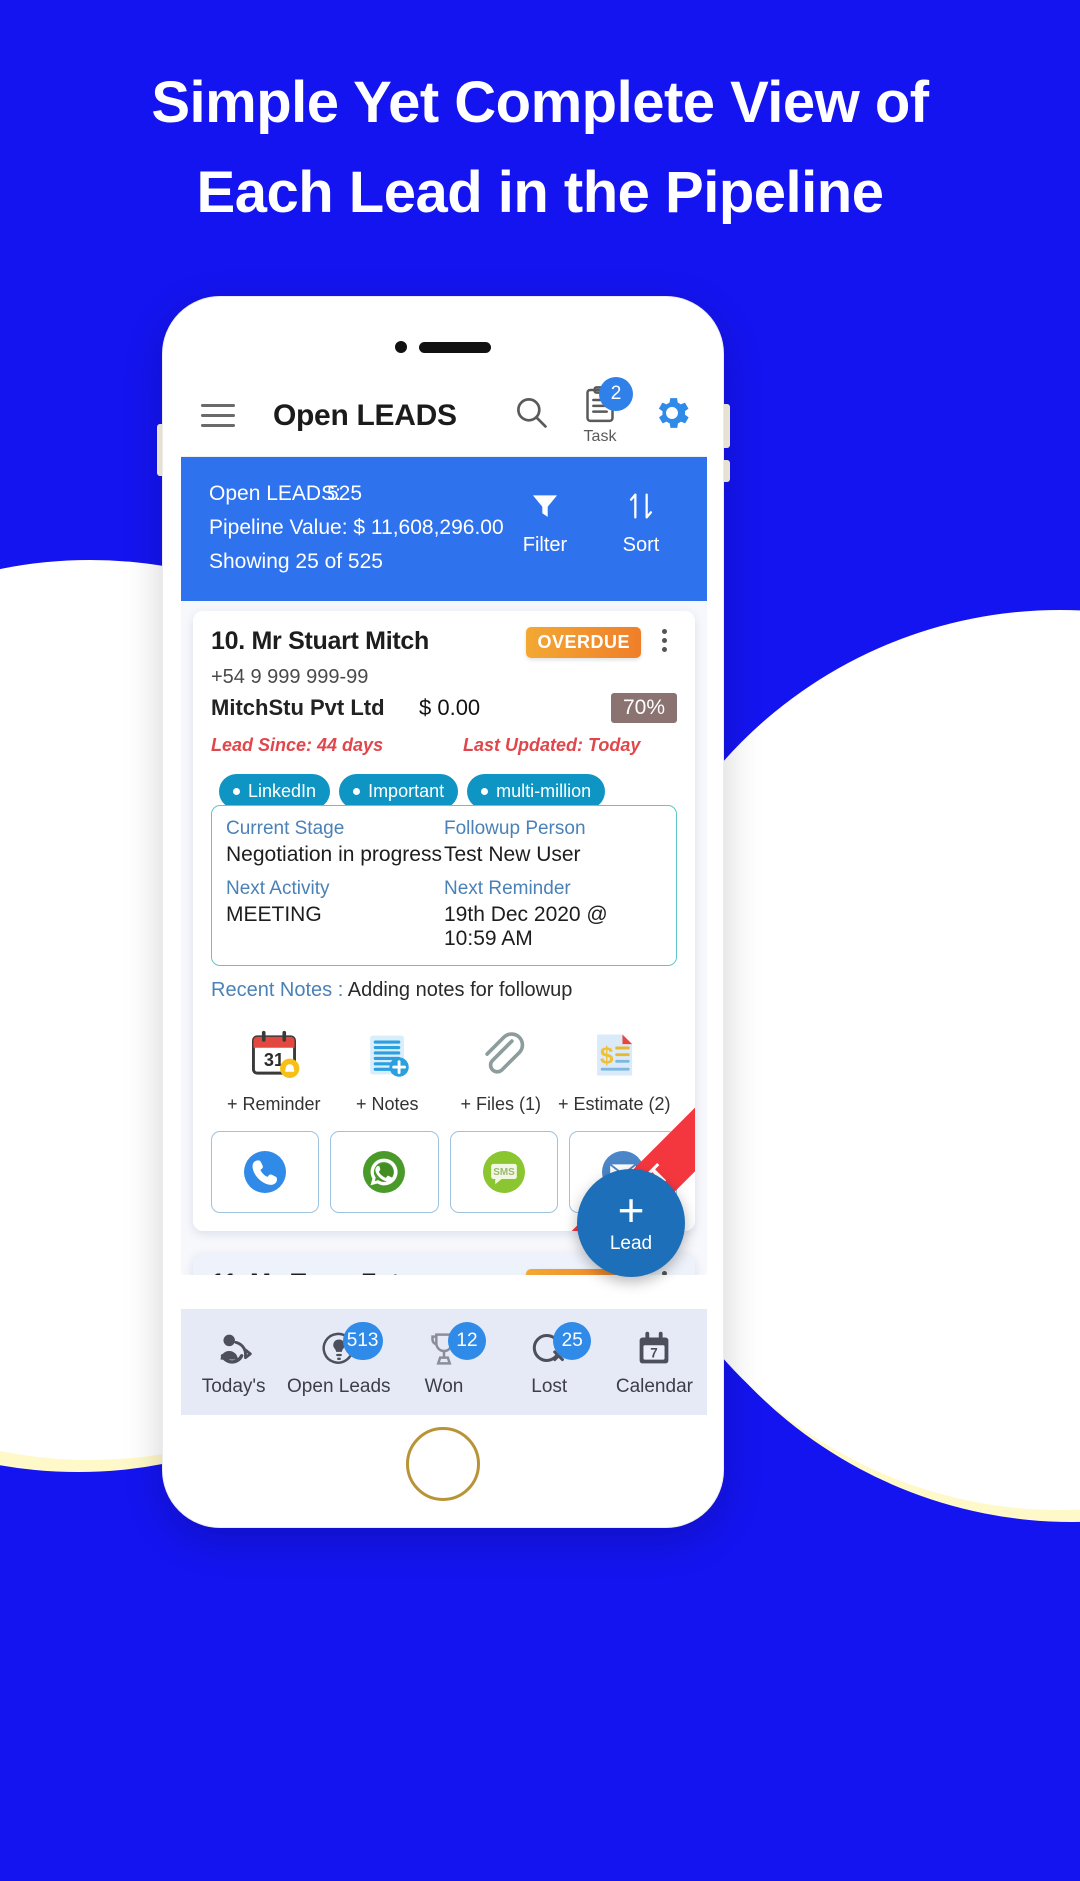 Image resolution: width=1080 pixels, height=1881 pixels. I want to click on lead-percent: 70%, so click(643, 708).